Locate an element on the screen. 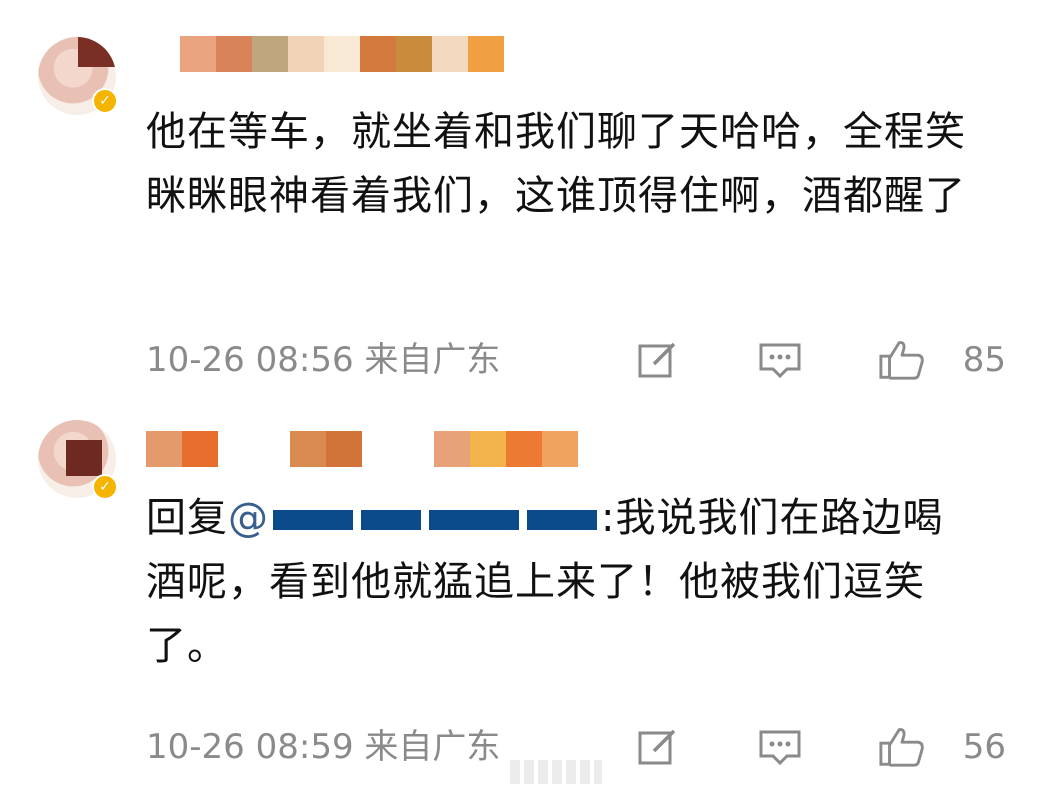 Image resolution: width=1038 pixels, height=804 pixels. comment-meta: 10-26 08:56 来自广东 85 is located at coordinates (576, 360).